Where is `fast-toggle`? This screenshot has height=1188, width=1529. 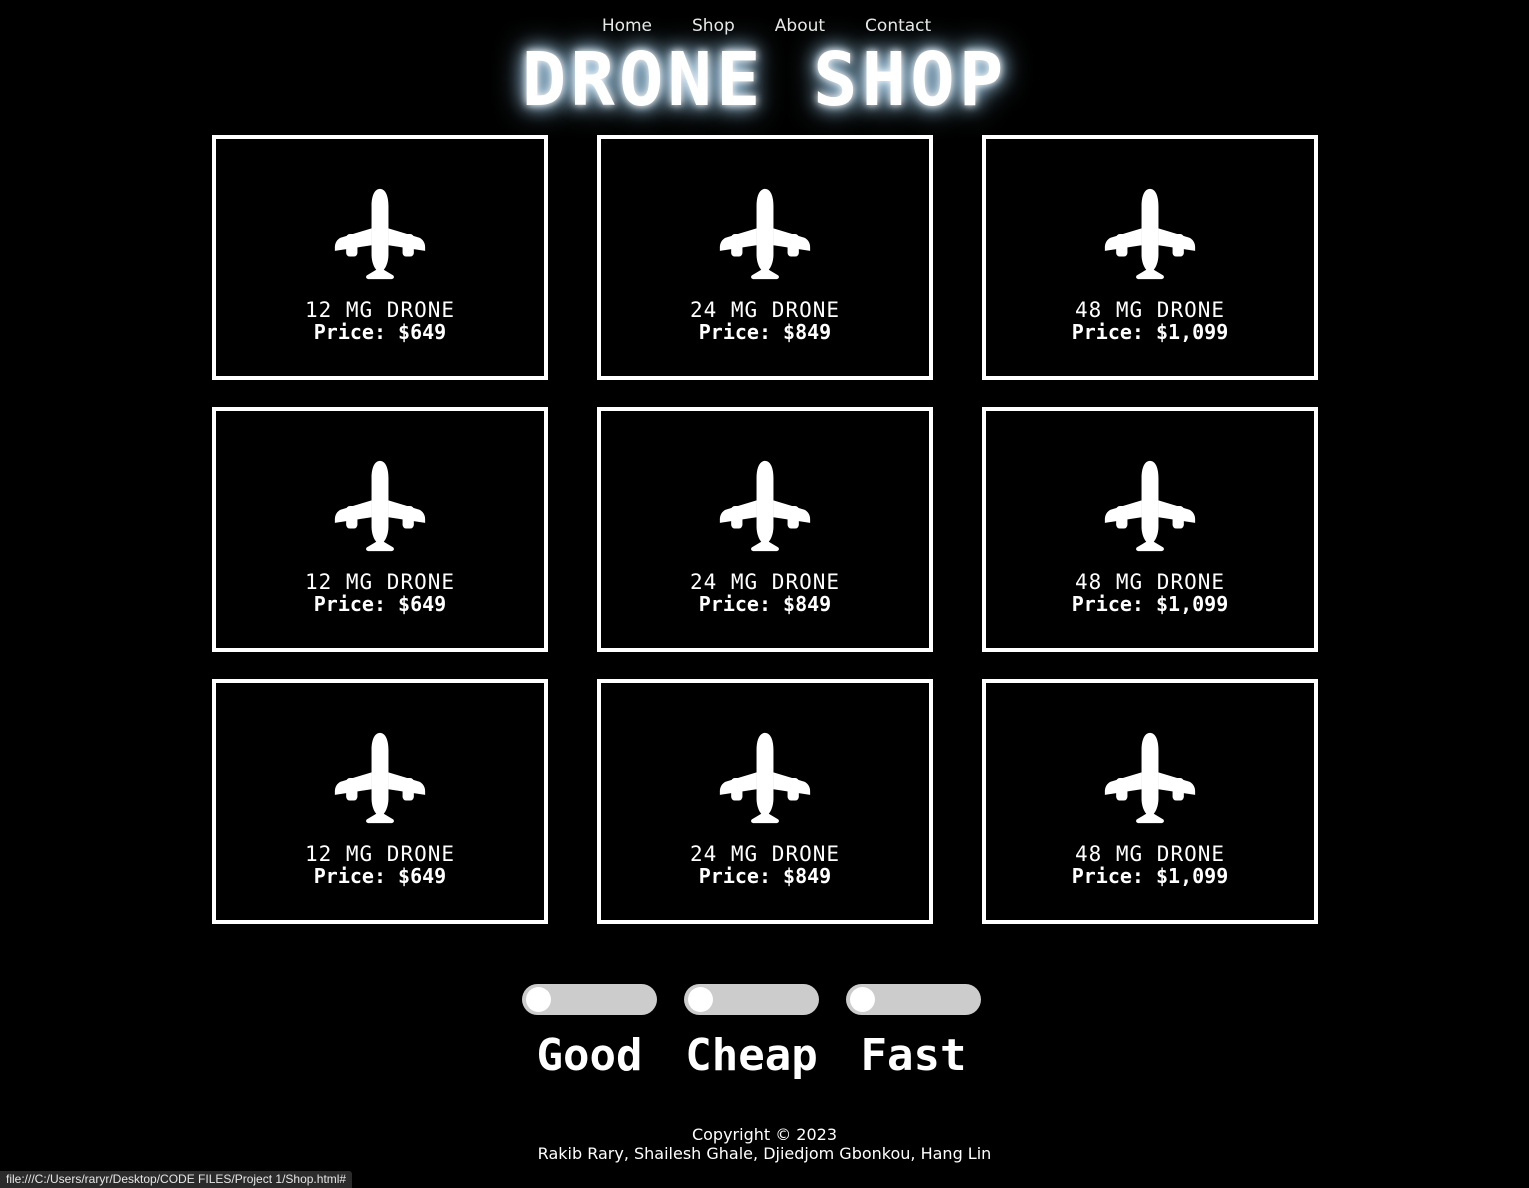 fast-toggle is located at coordinates (913, 999).